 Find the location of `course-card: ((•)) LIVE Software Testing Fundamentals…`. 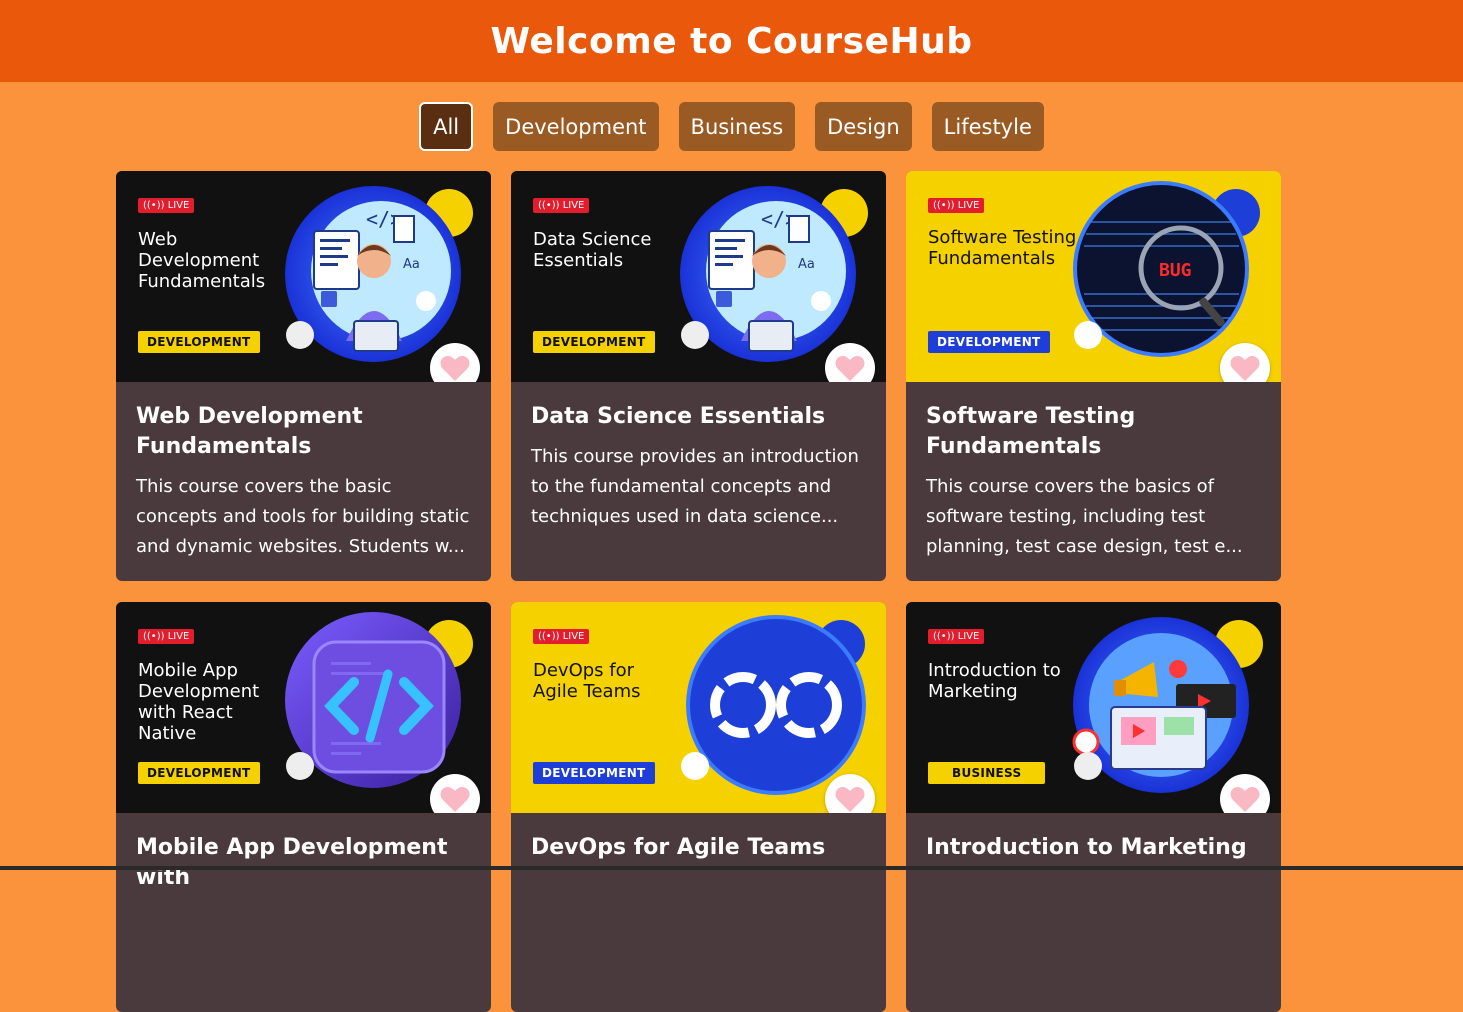

course-card: ((•)) LIVE Software Testing Fundamentals… is located at coordinates (1093, 376).